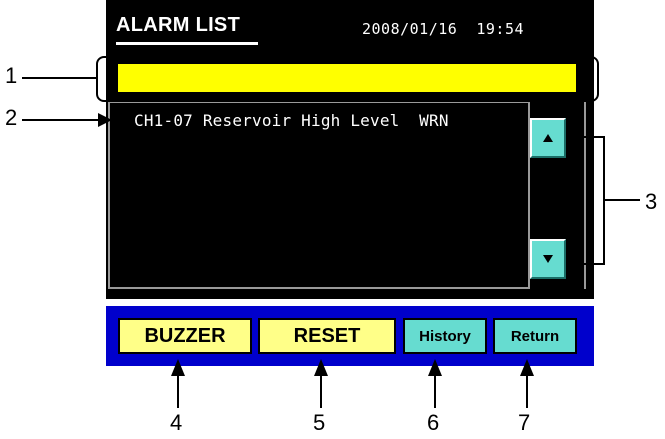 Image resolution: width=665 pixels, height=439 pixels. Describe the element at coordinates (11, 75) in the screenshot. I see `callout-number-1: 1` at that location.